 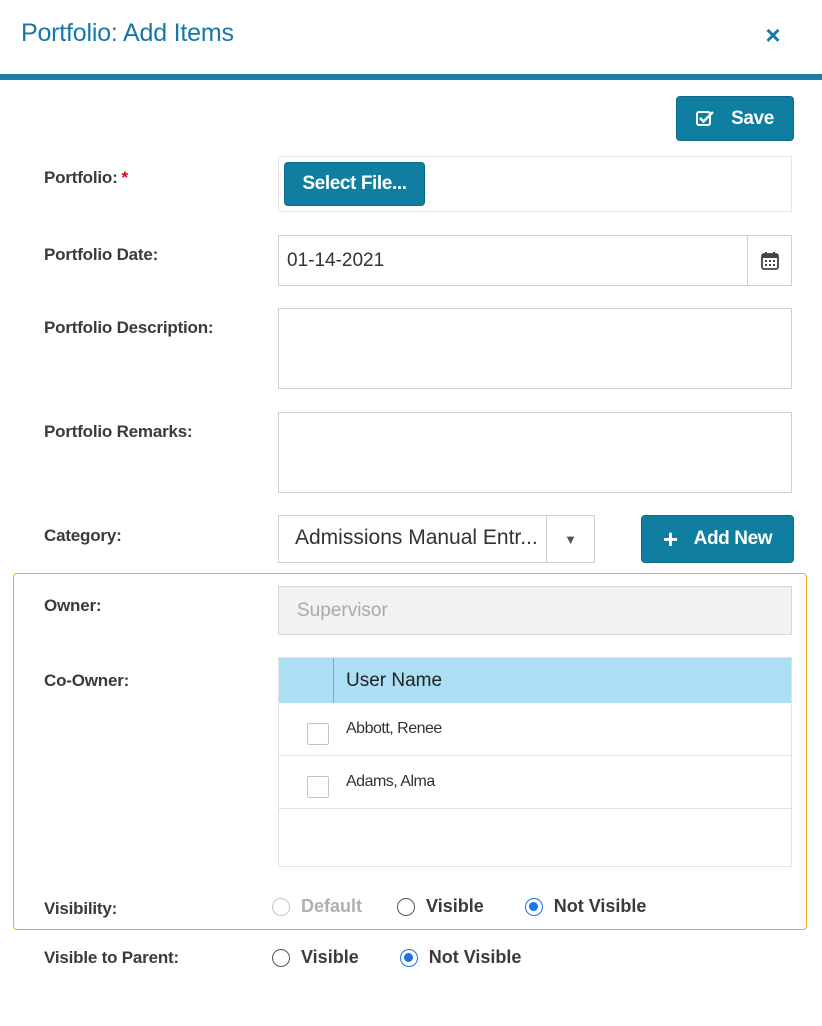 I want to click on portfolio-description-input, so click(x=535, y=348).